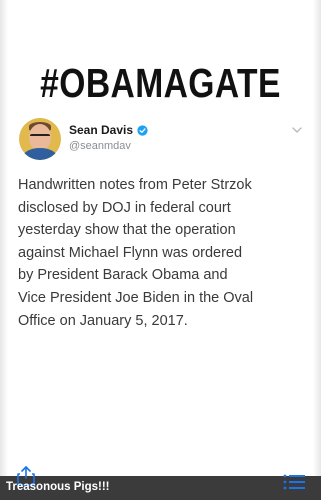  What do you see at coordinates (100, 146) in the screenshot?
I see `user-handle: @seanmdav` at bounding box center [100, 146].